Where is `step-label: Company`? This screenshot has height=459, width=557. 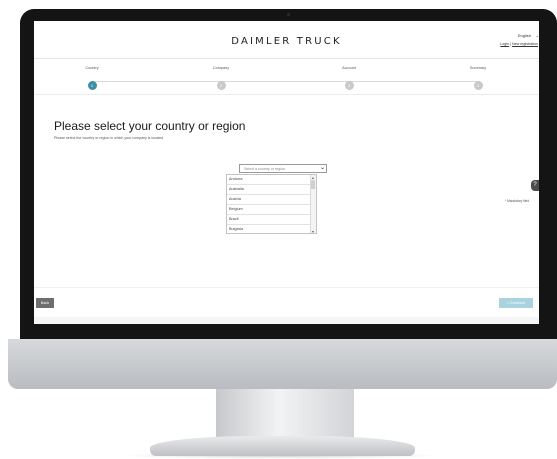 step-label: Company is located at coordinates (221, 68).